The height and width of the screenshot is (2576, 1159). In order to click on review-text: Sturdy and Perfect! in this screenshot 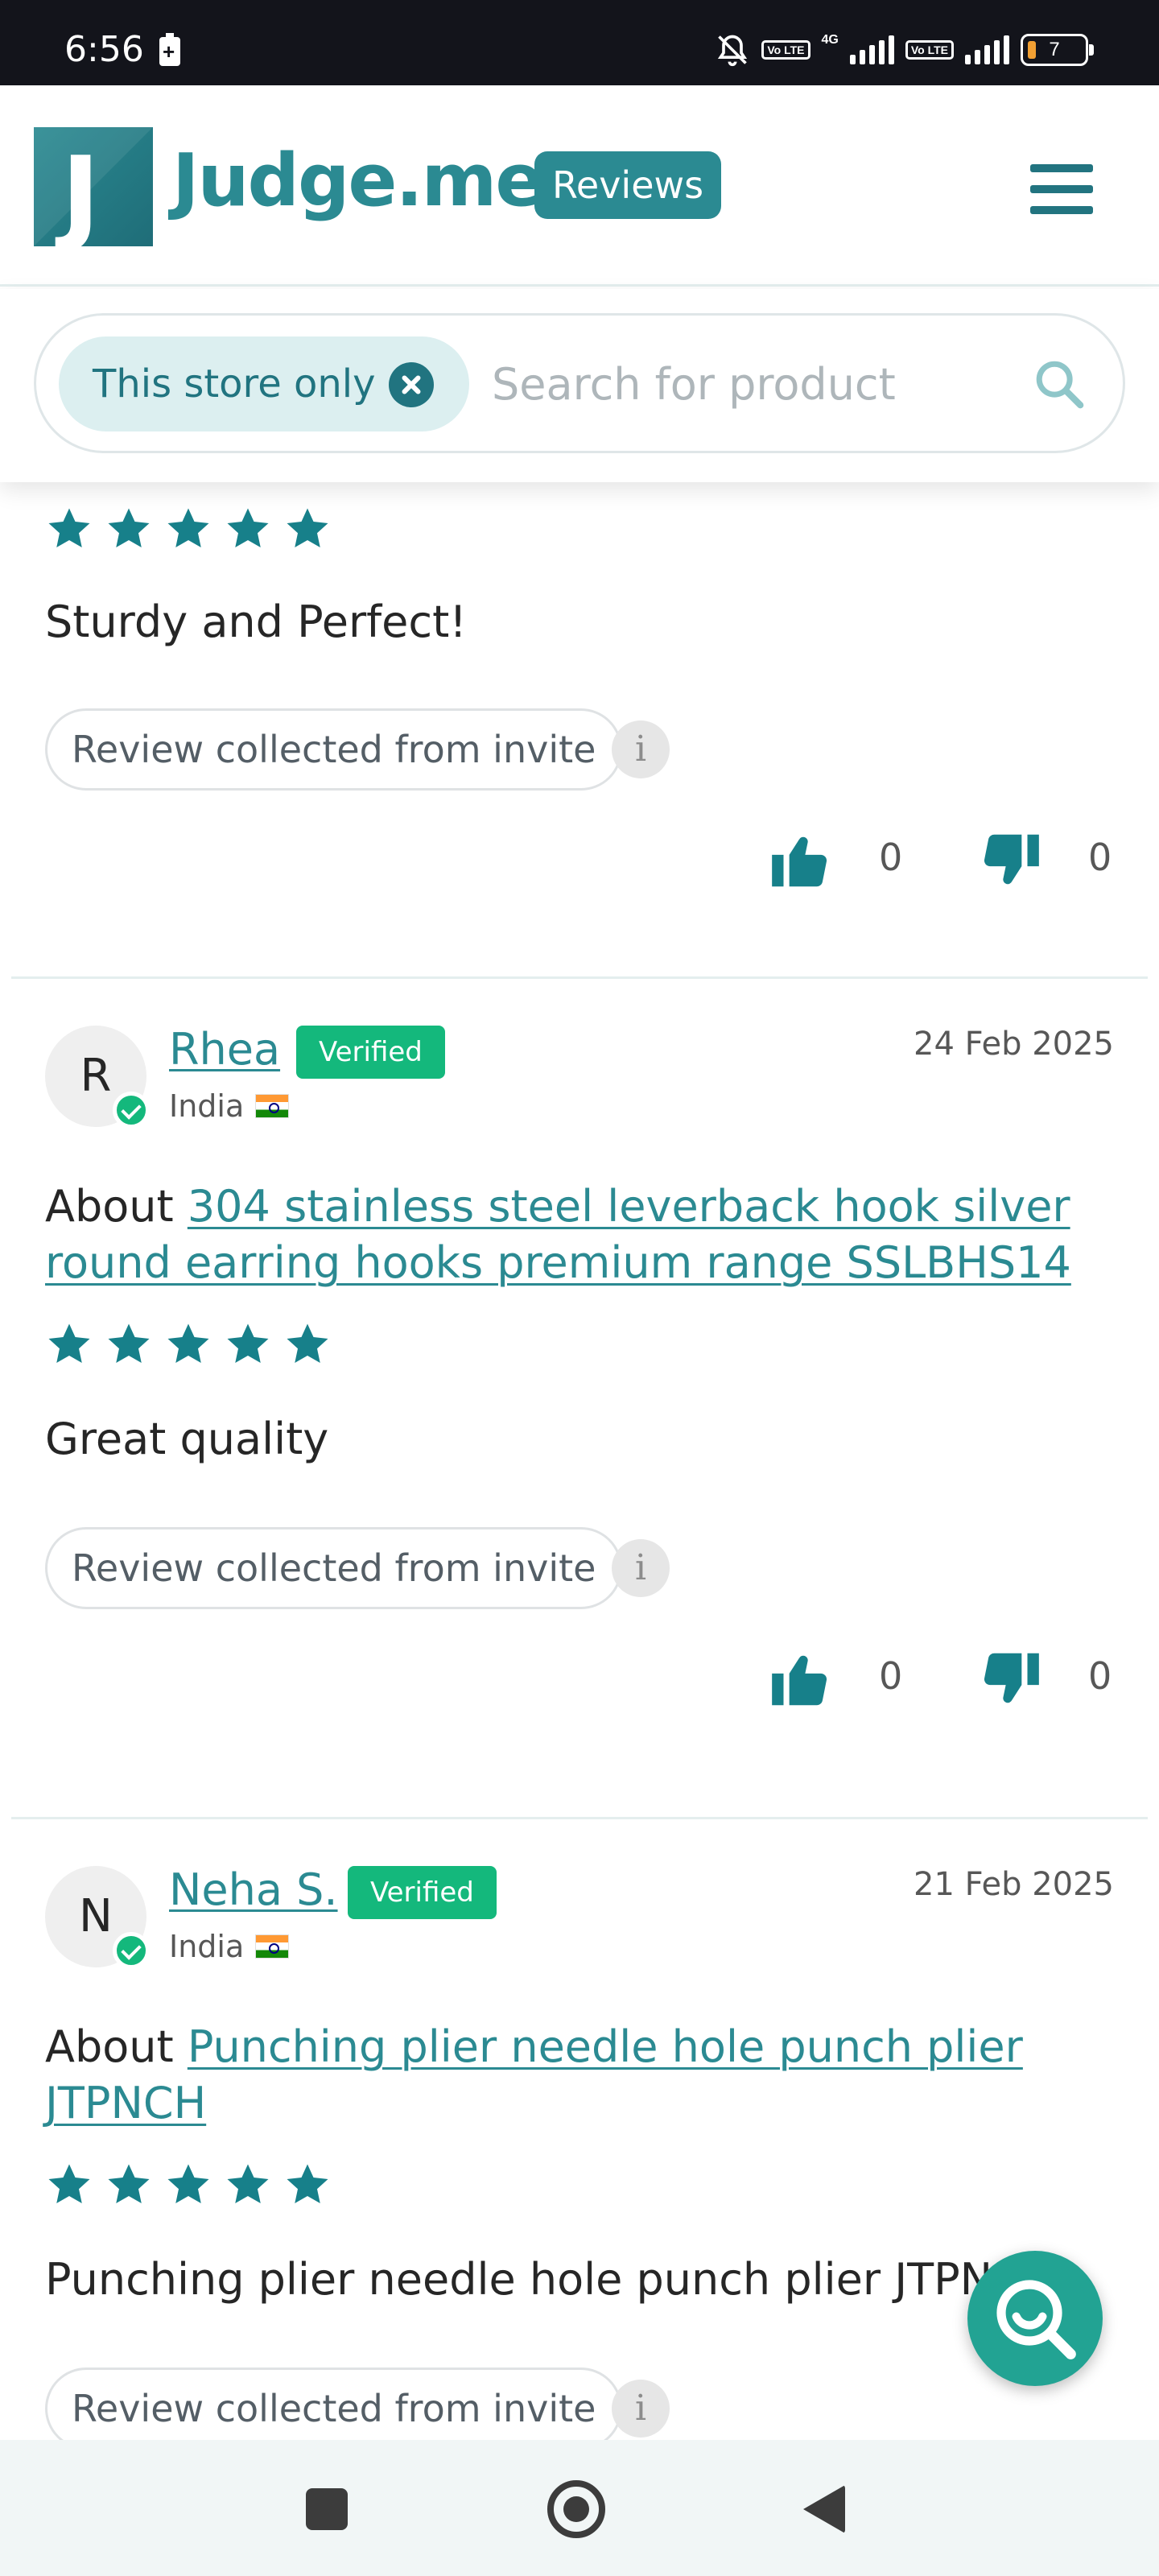, I will do `click(256, 622)`.